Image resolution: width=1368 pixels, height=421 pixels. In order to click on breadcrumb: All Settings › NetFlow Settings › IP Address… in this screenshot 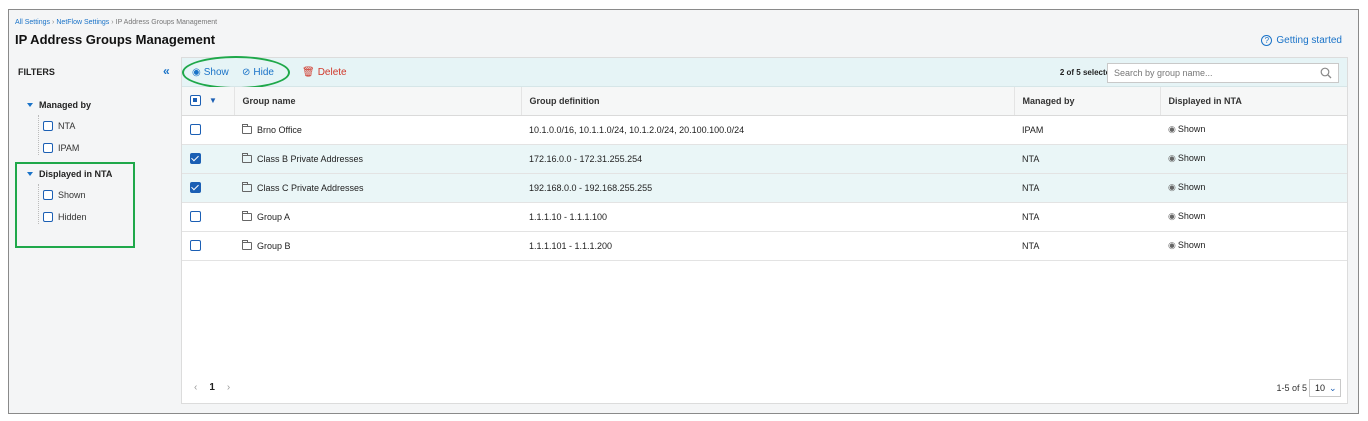, I will do `click(116, 22)`.